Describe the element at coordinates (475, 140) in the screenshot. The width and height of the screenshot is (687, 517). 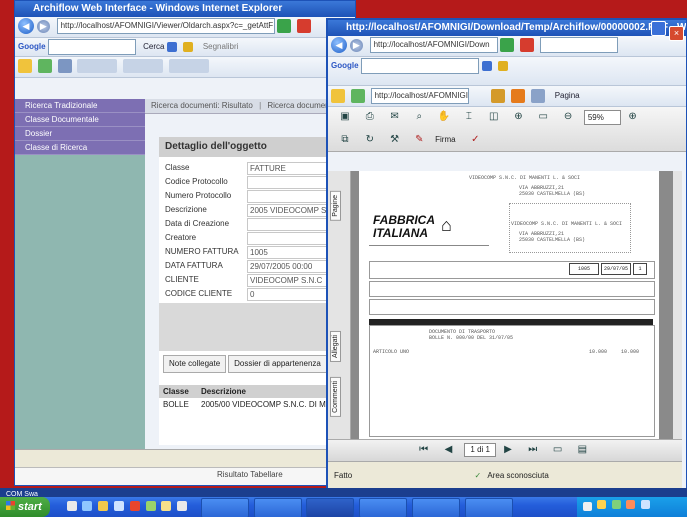
I see `review-icon: ✓` at that location.